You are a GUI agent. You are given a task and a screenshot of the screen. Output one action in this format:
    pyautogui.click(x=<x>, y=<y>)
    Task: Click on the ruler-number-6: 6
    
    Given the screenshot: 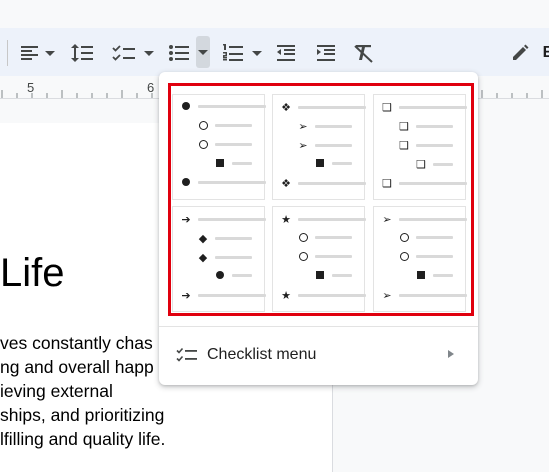 What is the action you would take?
    pyautogui.click(x=151, y=87)
    